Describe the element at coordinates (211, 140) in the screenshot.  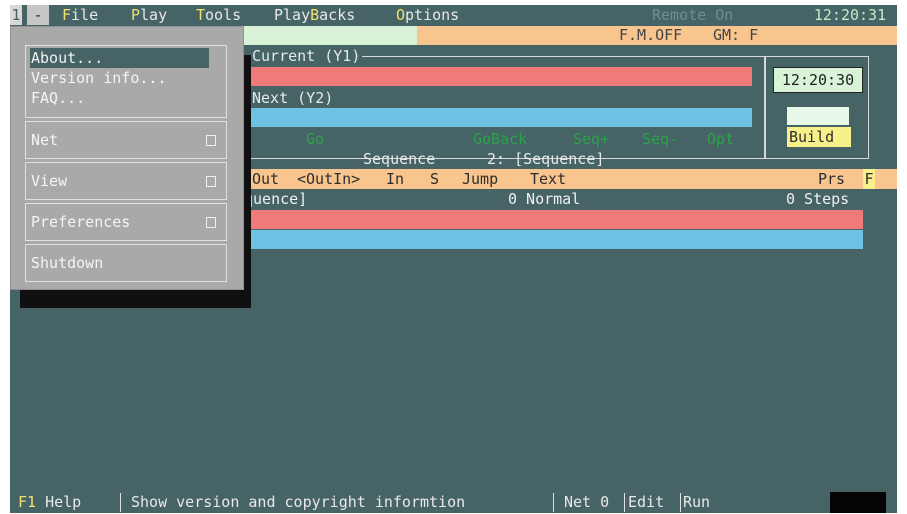
I see `net-submenu-icon` at that location.